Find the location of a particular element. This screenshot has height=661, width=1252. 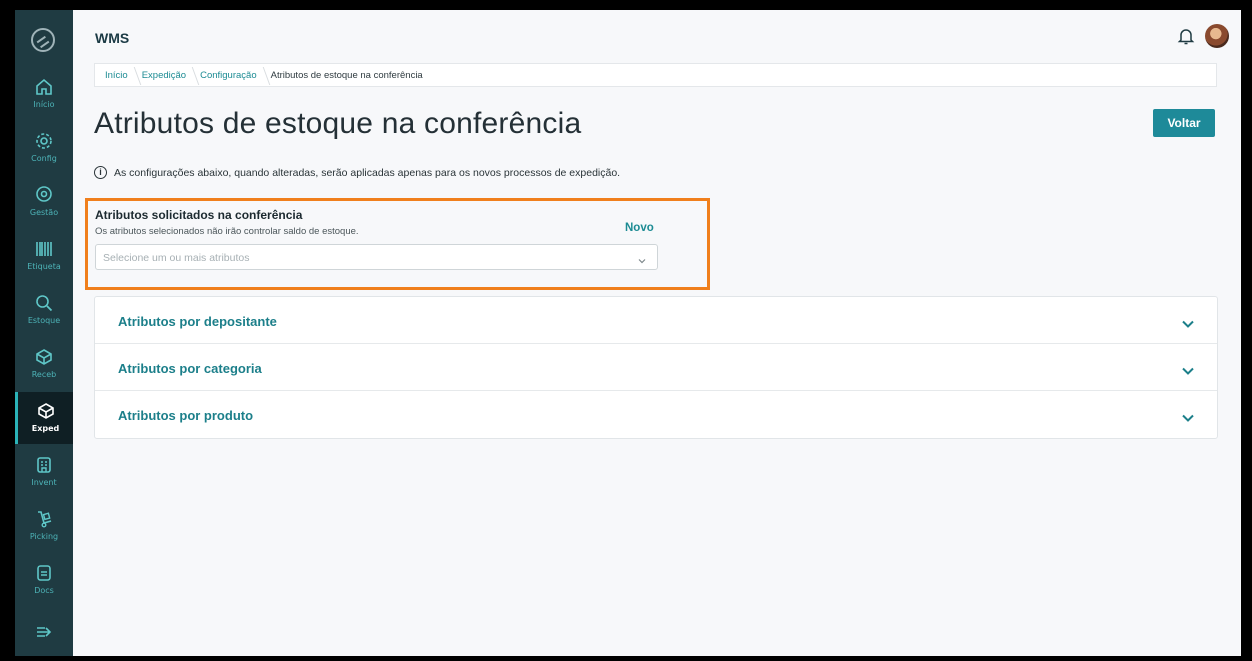

breadcrumb-configuracao: Configuração is located at coordinates (228, 75).